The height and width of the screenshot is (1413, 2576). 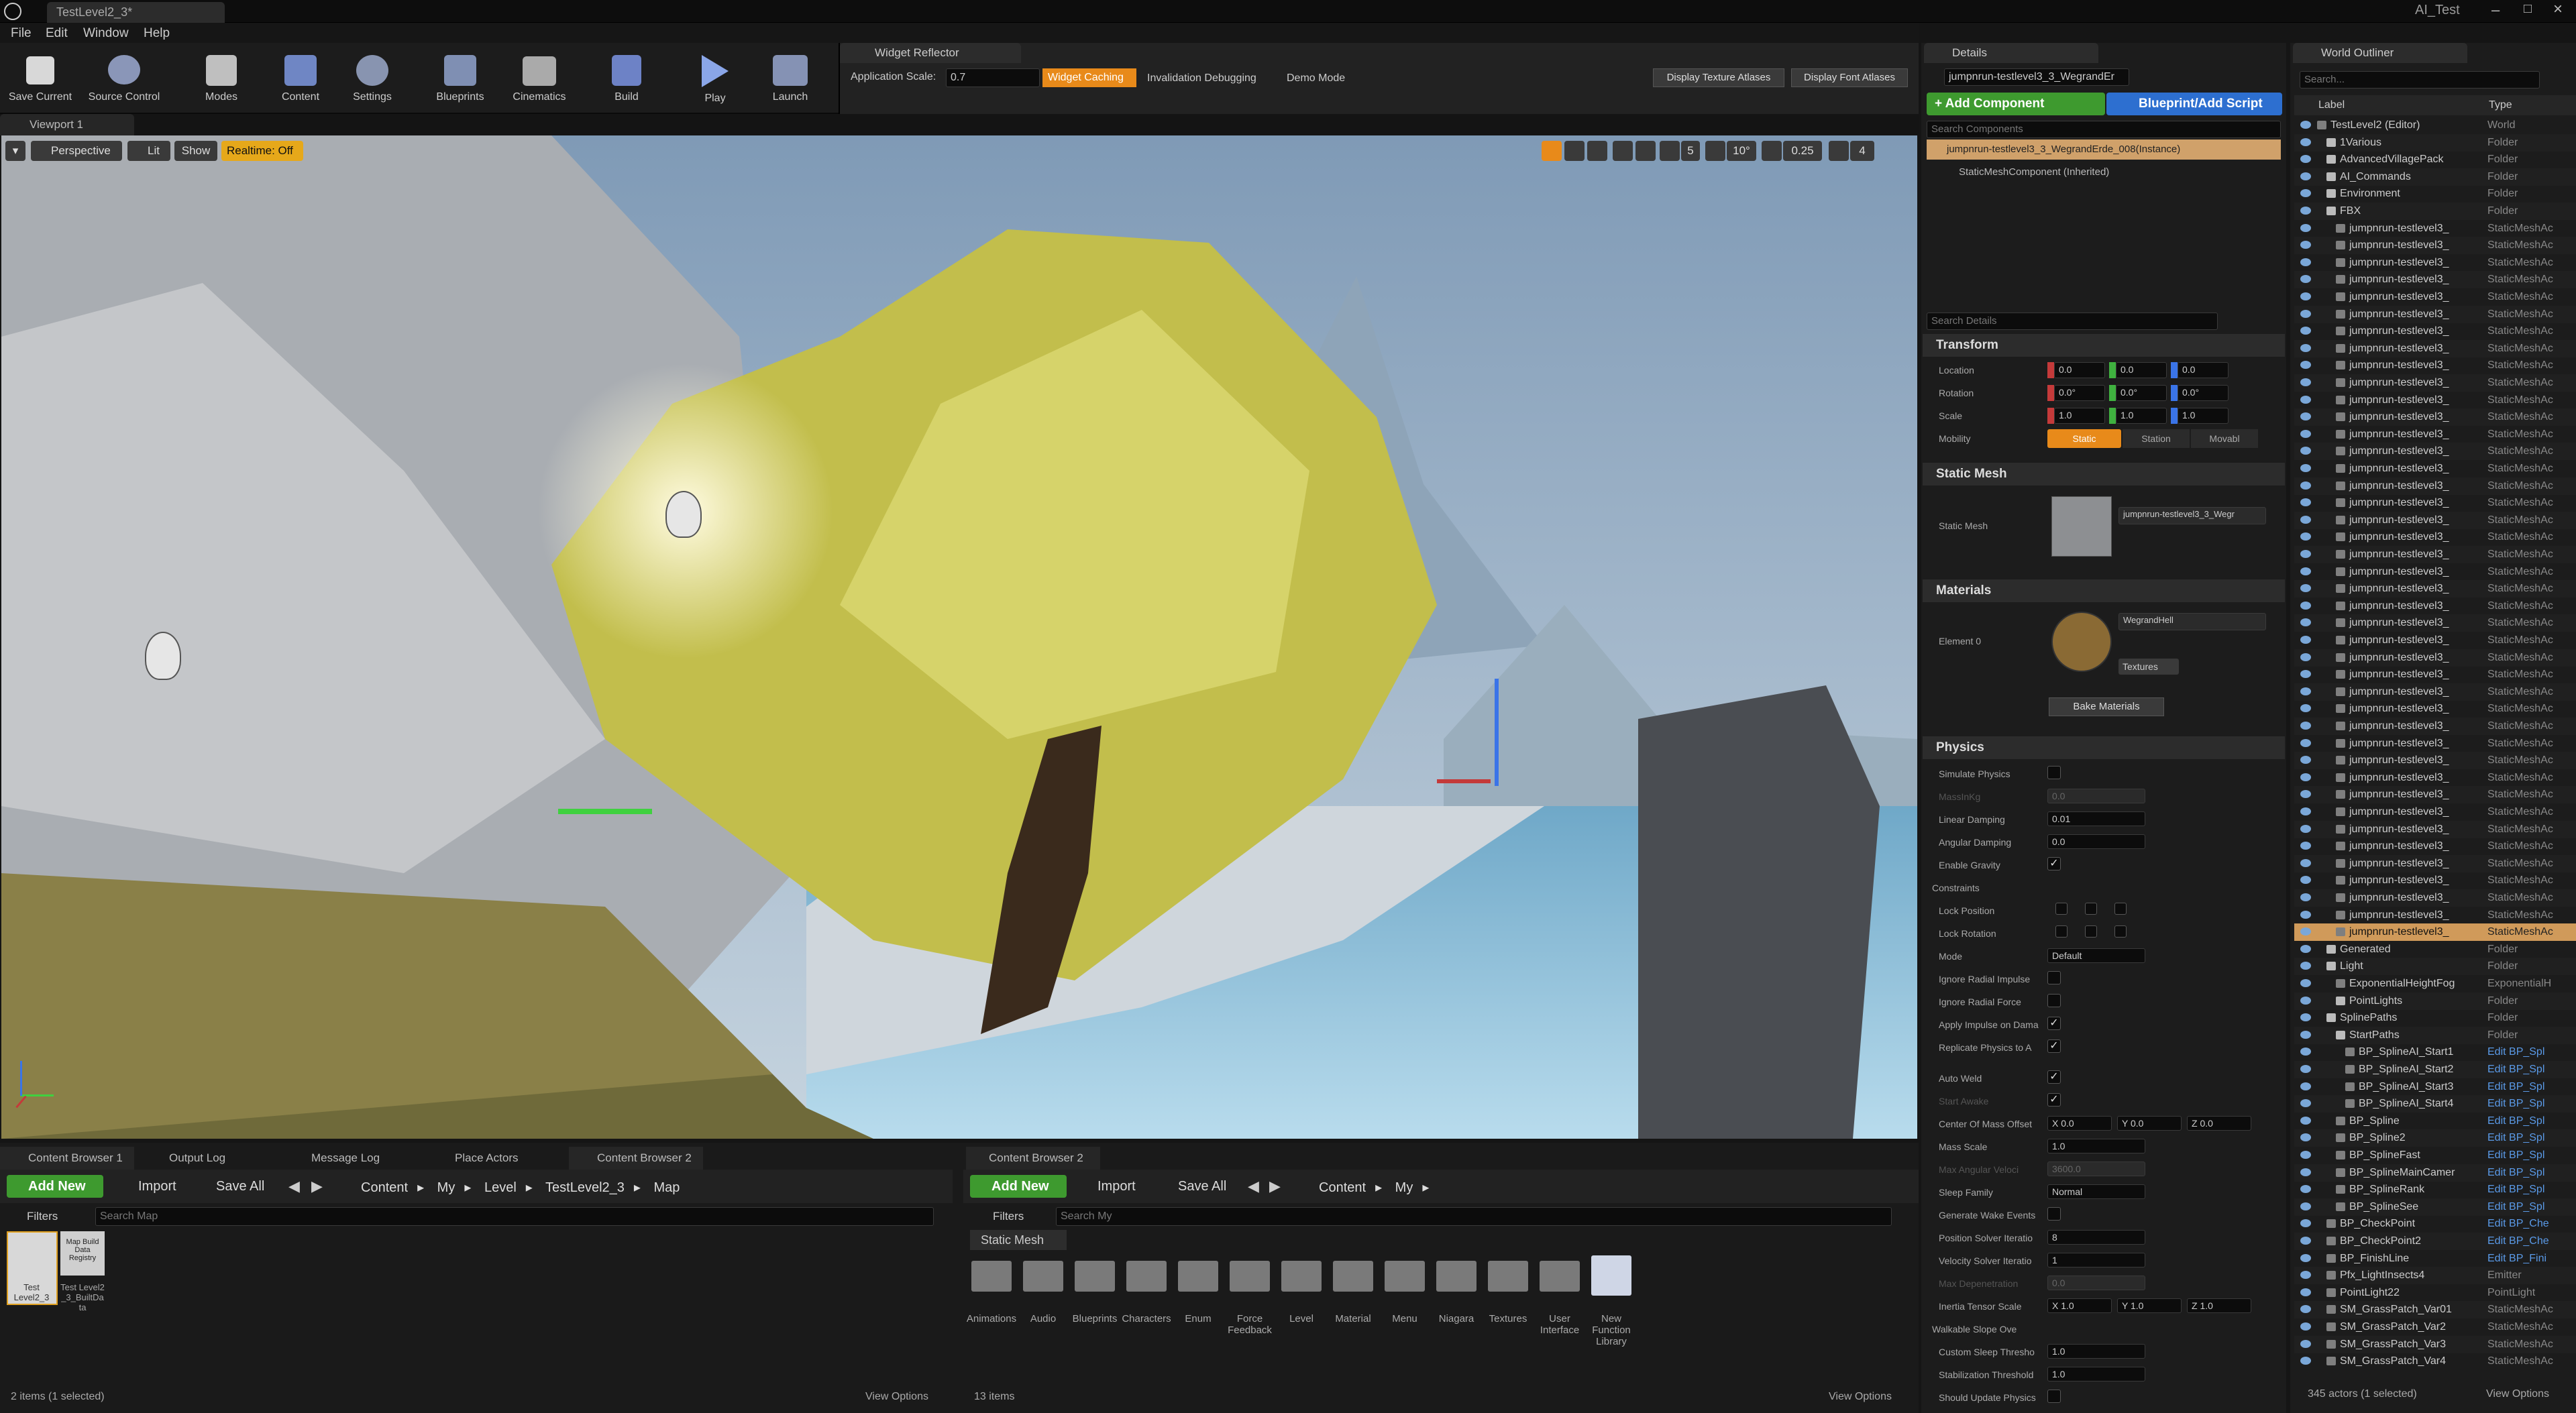 I want to click on outliner-row: BP_SplineAI_Start2 Edit BP_Spl, so click(x=2435, y=1069).